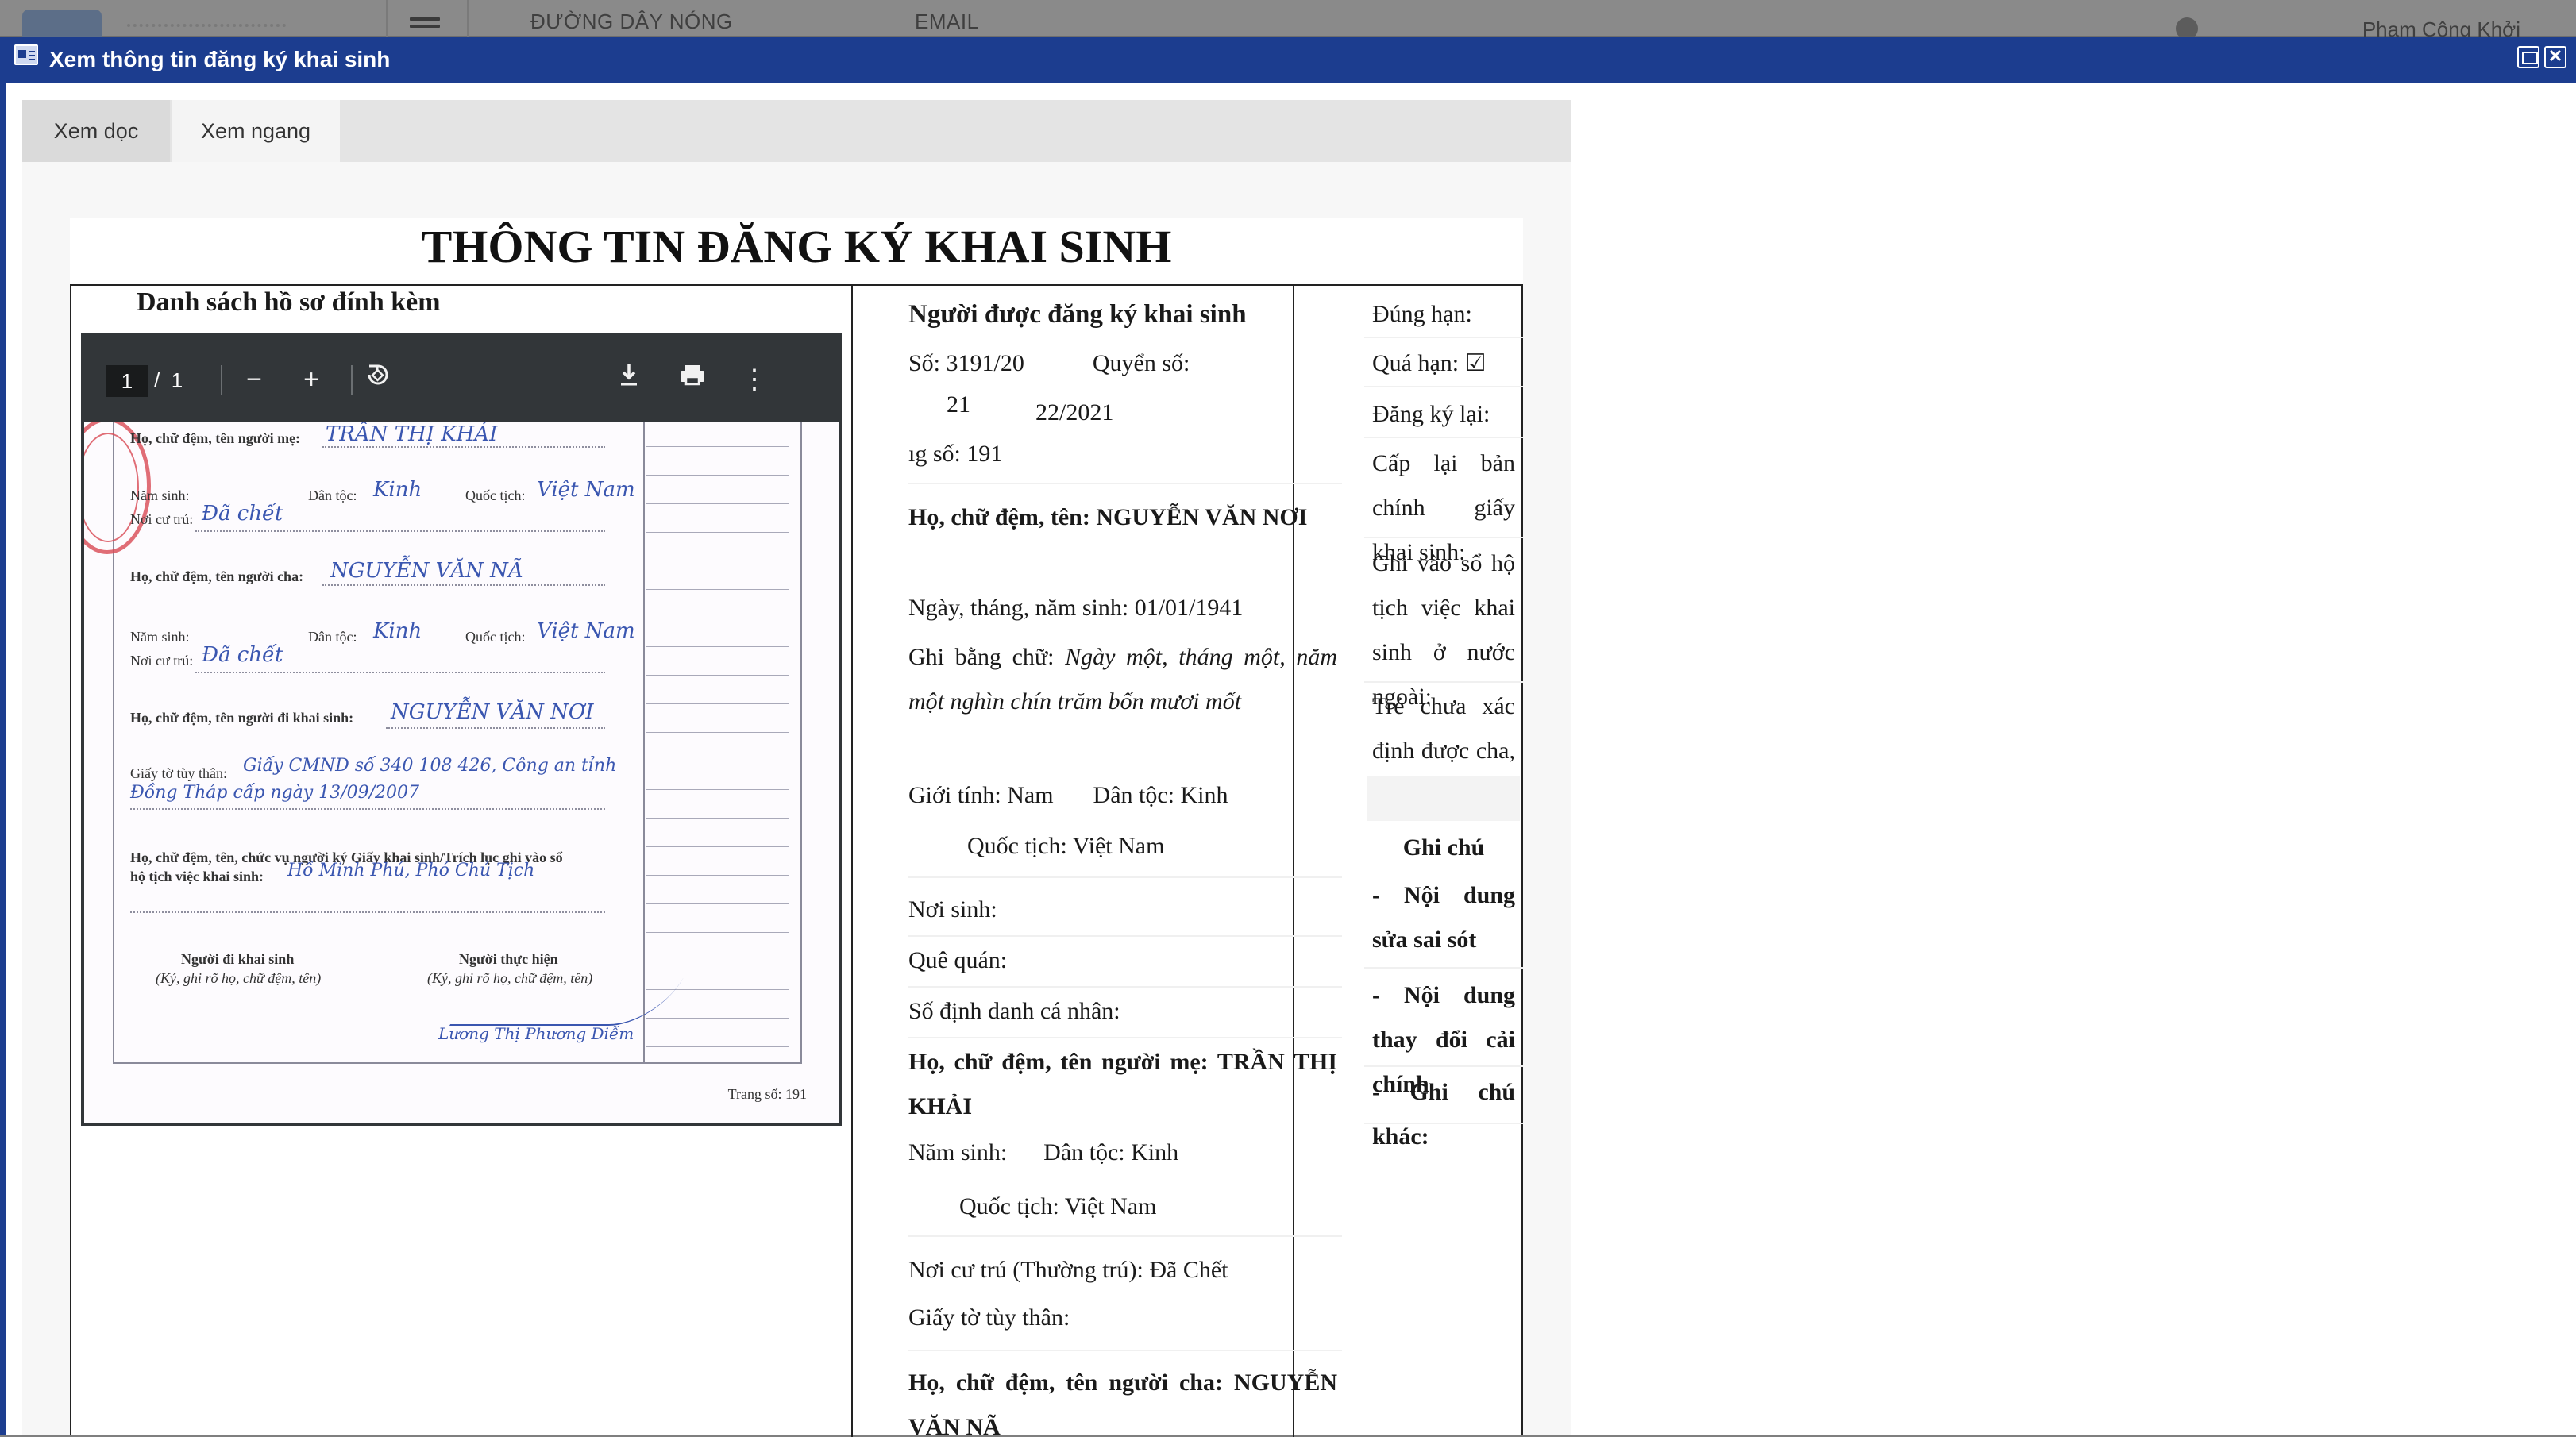 The width and height of the screenshot is (2576, 1437). What do you see at coordinates (26, 55) in the screenshot?
I see `form-icon` at bounding box center [26, 55].